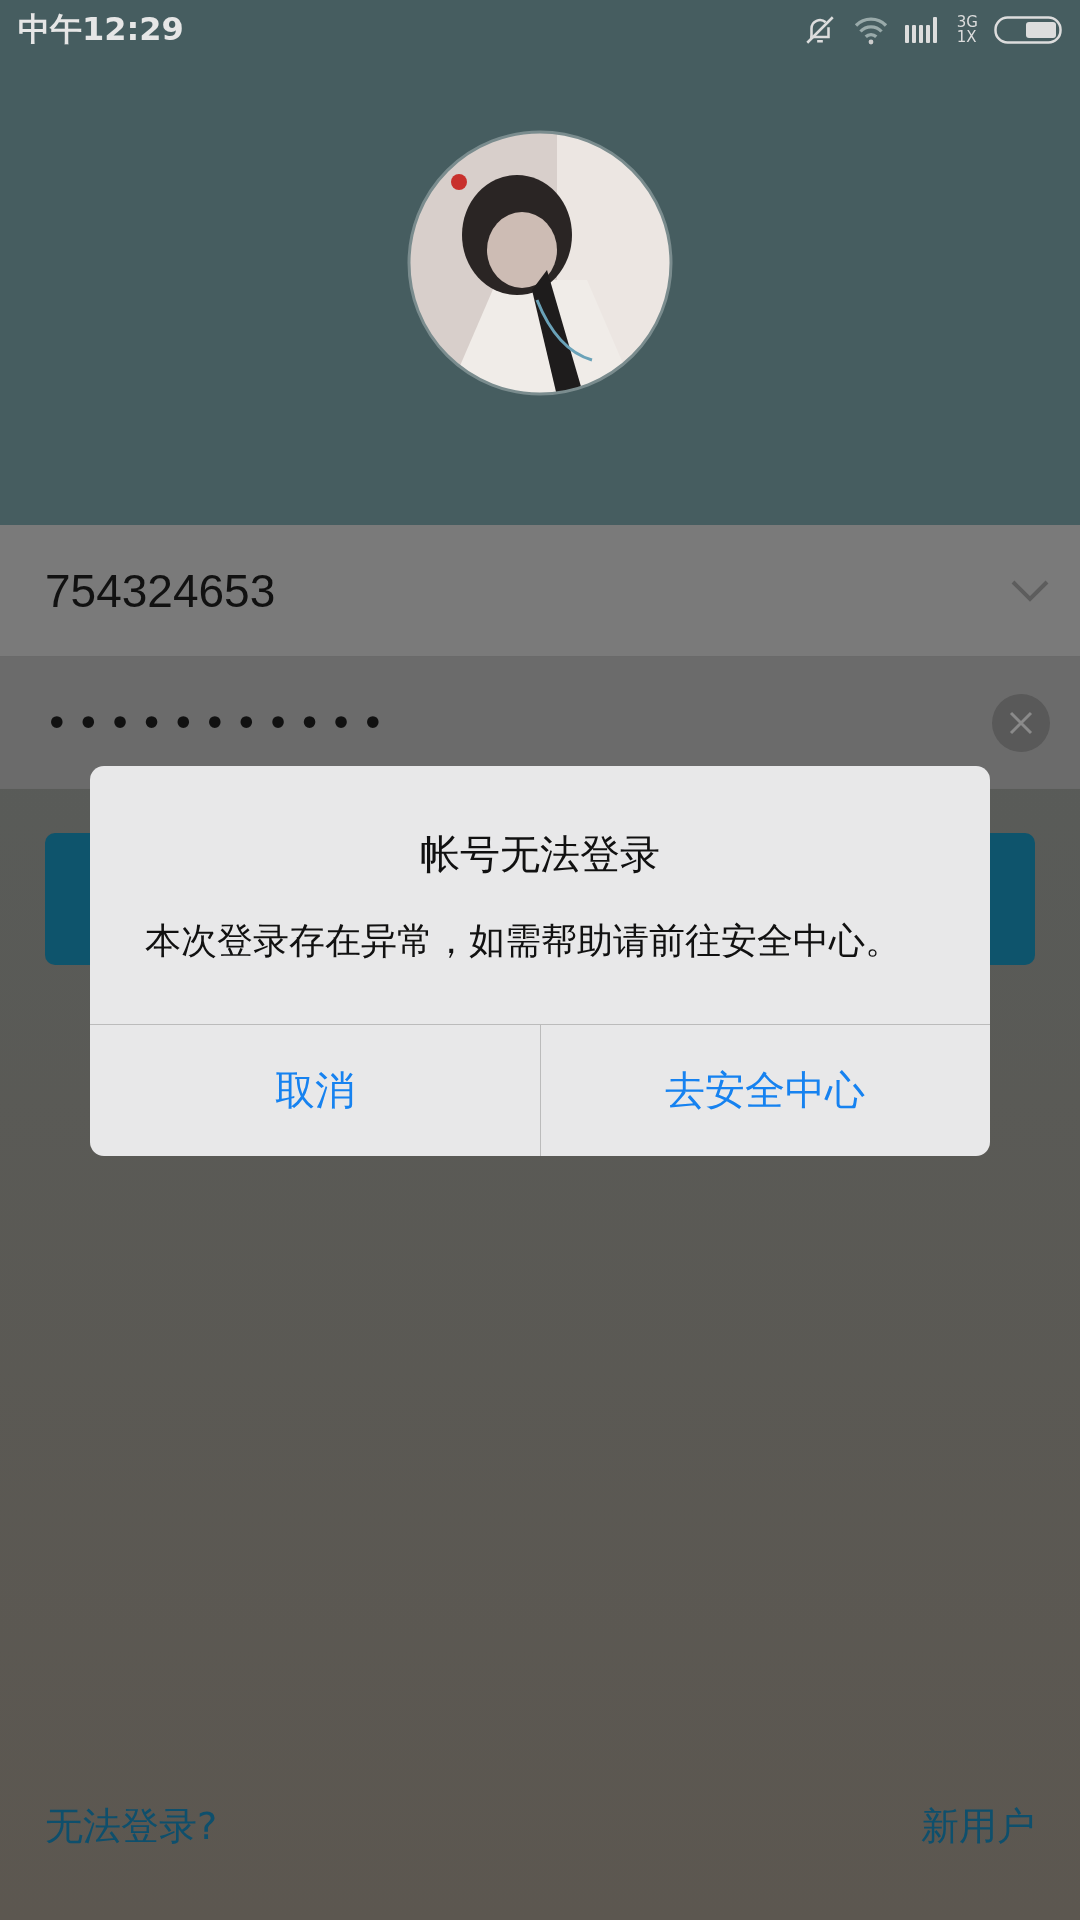  What do you see at coordinates (1028, 30) in the screenshot?
I see `battery-icon` at bounding box center [1028, 30].